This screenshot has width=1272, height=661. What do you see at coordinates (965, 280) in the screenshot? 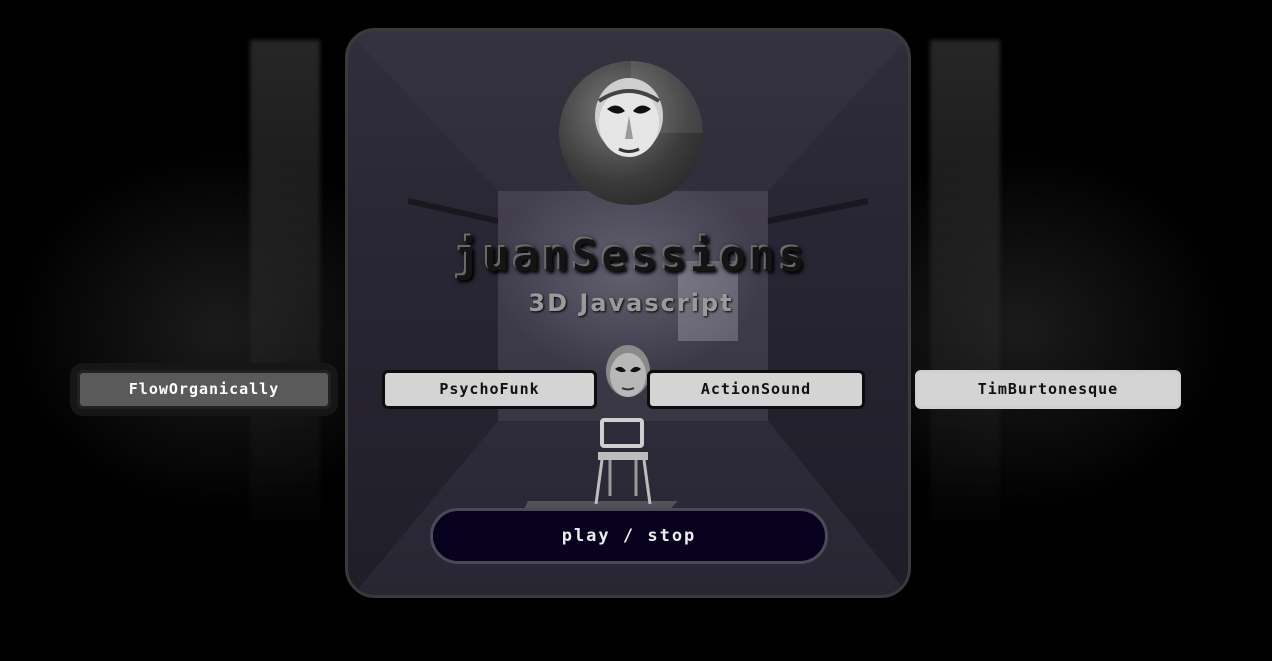
I see `background-pillar-right` at bounding box center [965, 280].